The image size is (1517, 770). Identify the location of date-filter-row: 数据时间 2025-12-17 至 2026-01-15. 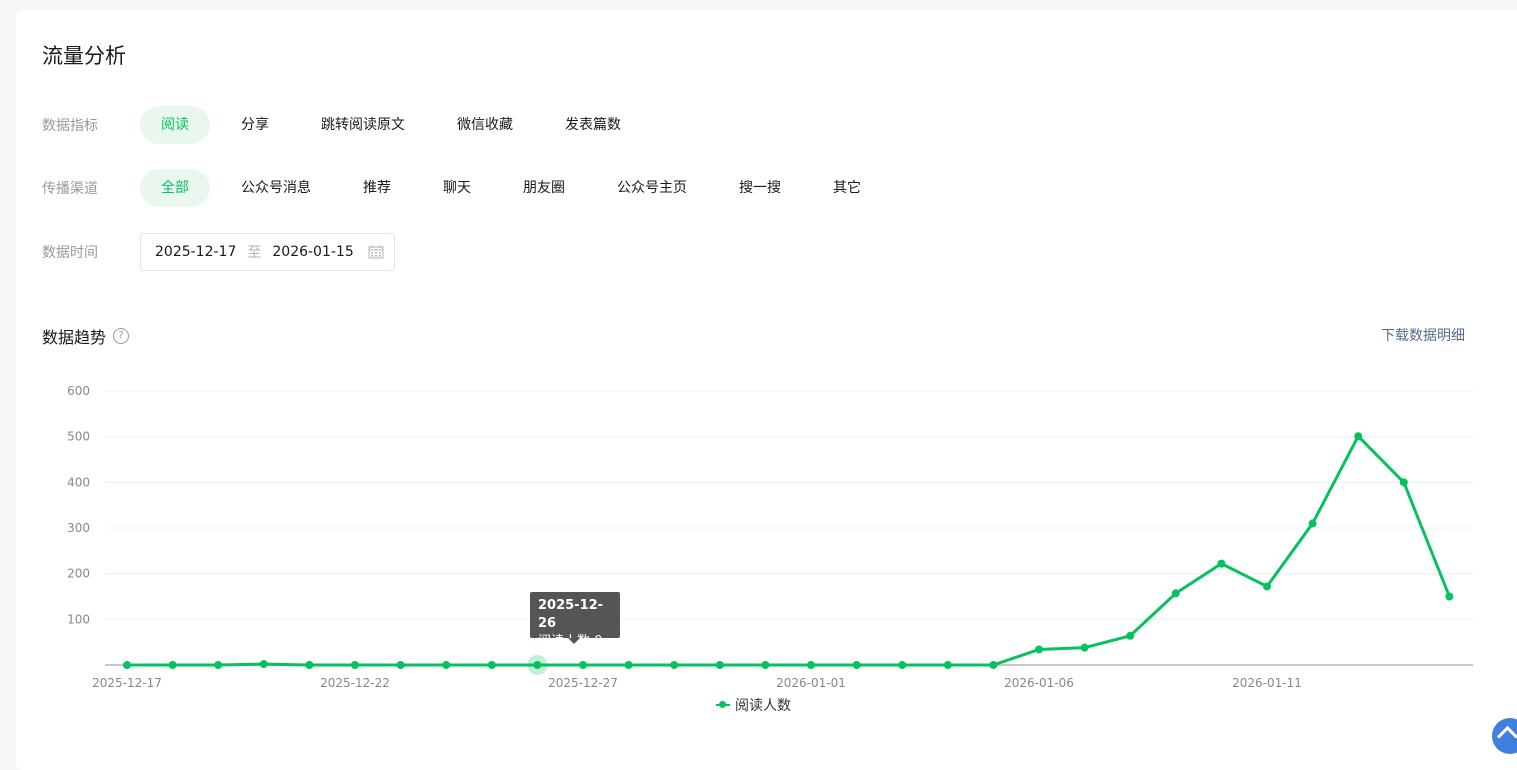
(218, 252).